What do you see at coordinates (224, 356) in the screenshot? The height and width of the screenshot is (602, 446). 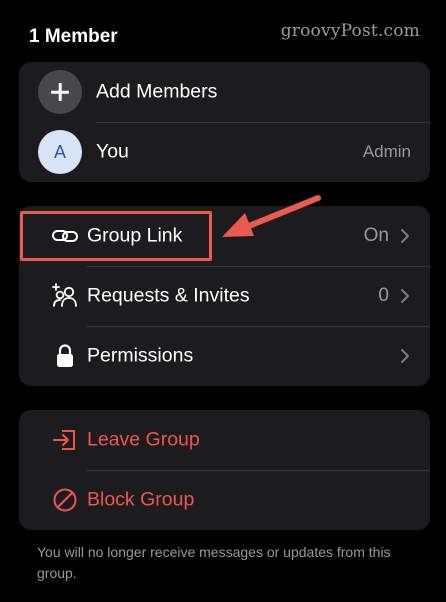 I see `permissions-row: Permissions` at bounding box center [224, 356].